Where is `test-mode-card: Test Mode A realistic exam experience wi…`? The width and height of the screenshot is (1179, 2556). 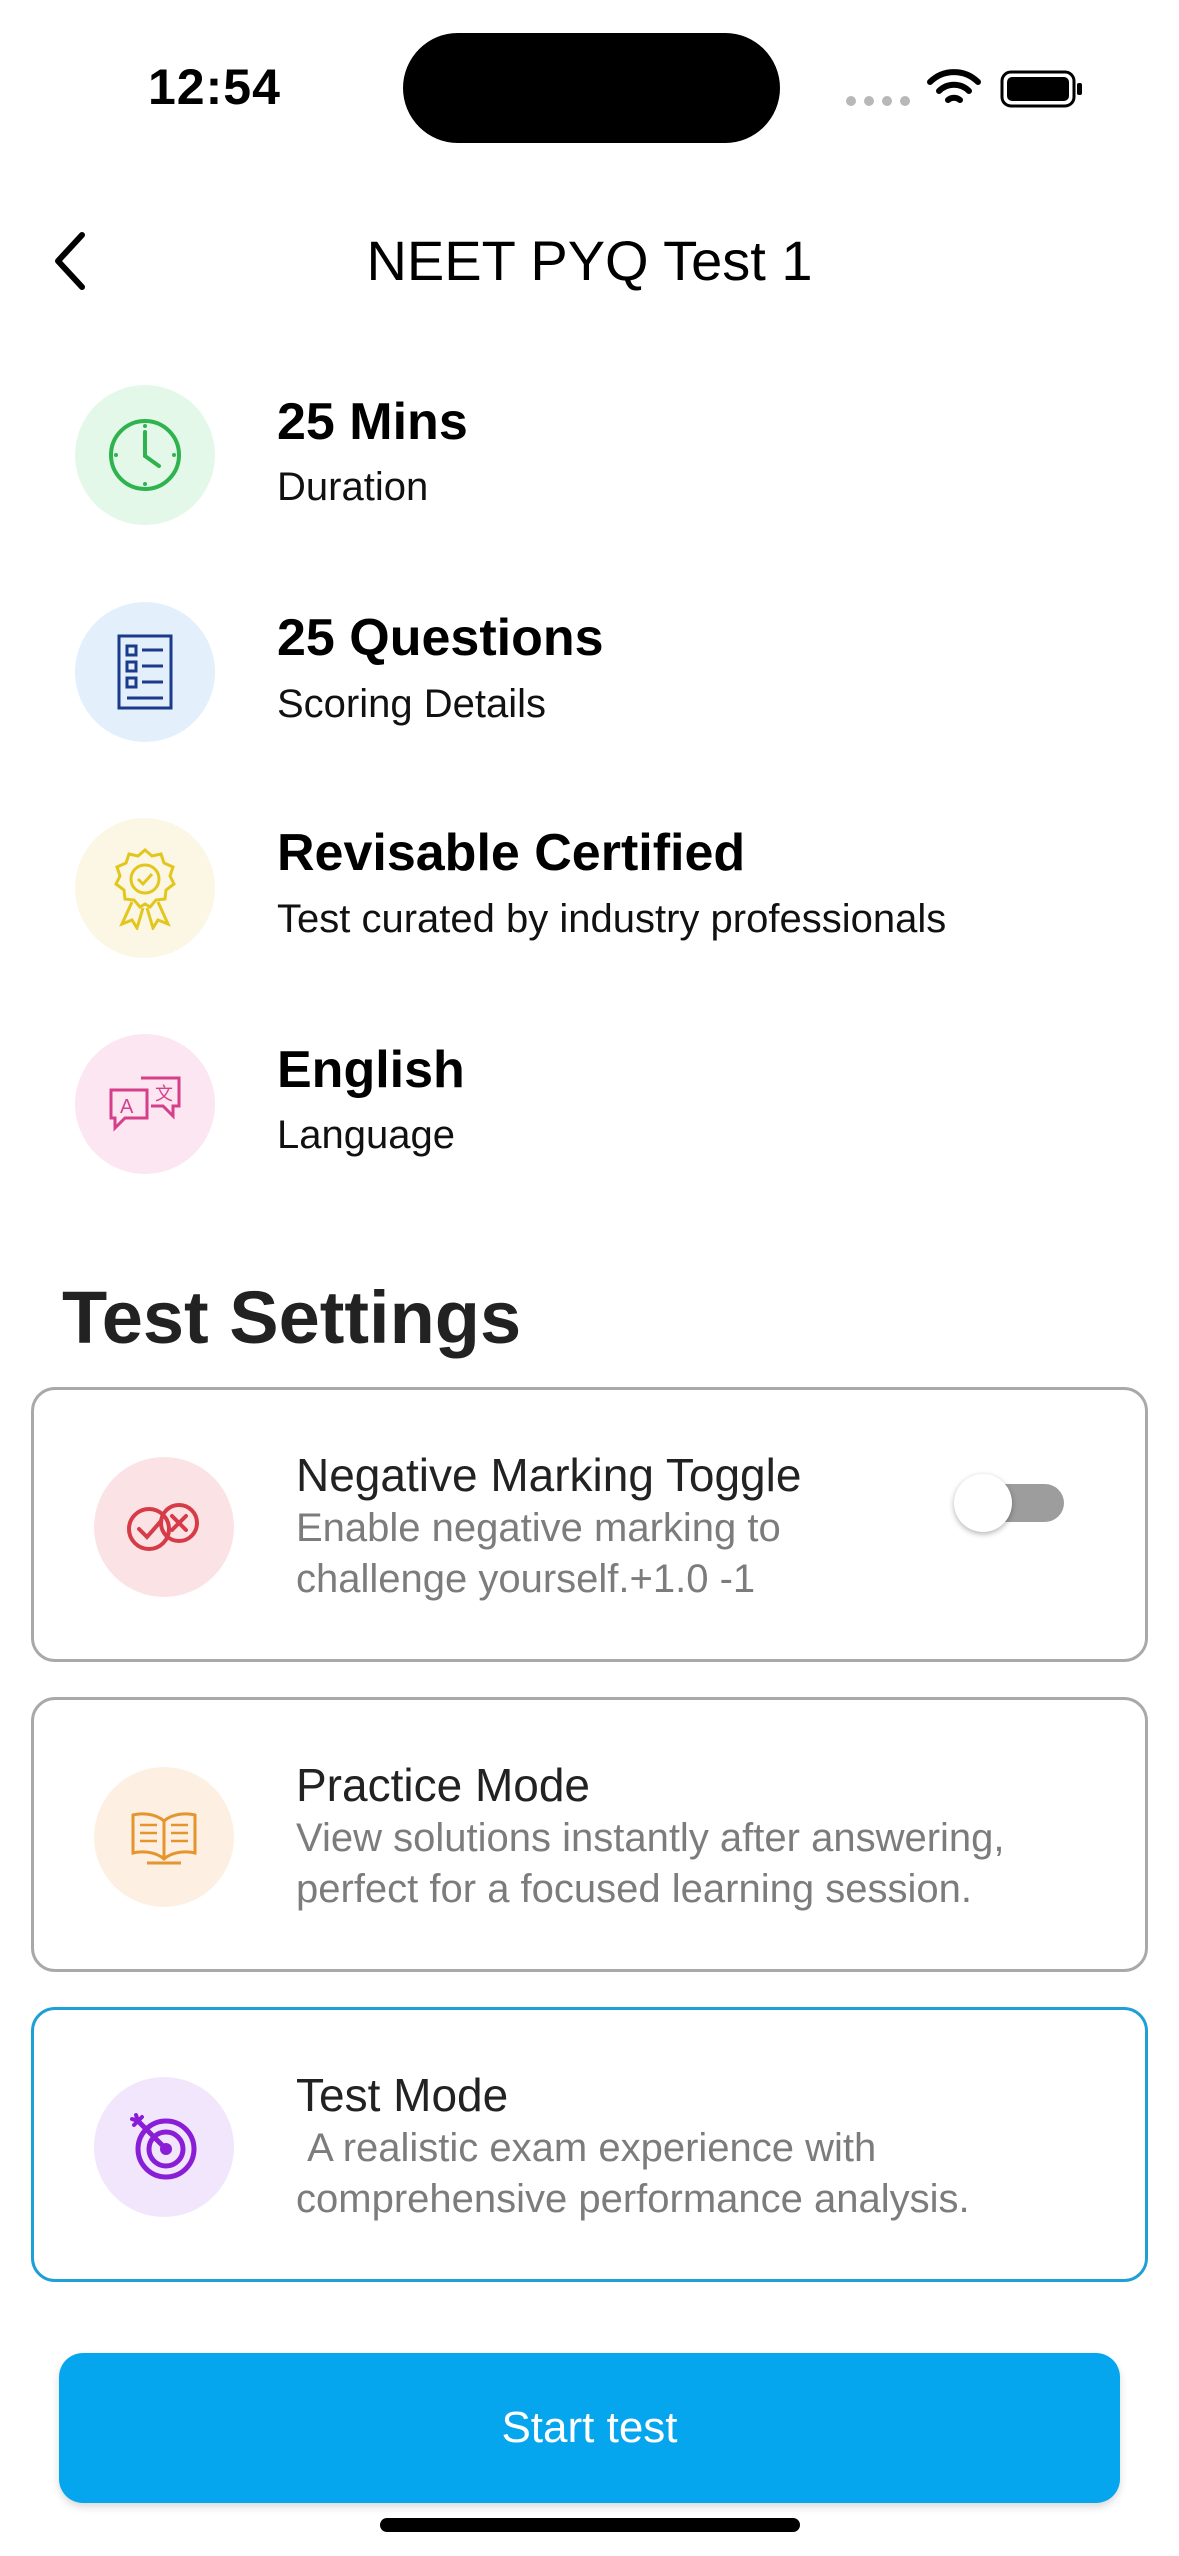
test-mode-card: Test Mode A realistic exam experience wi… is located at coordinates (589, 2144).